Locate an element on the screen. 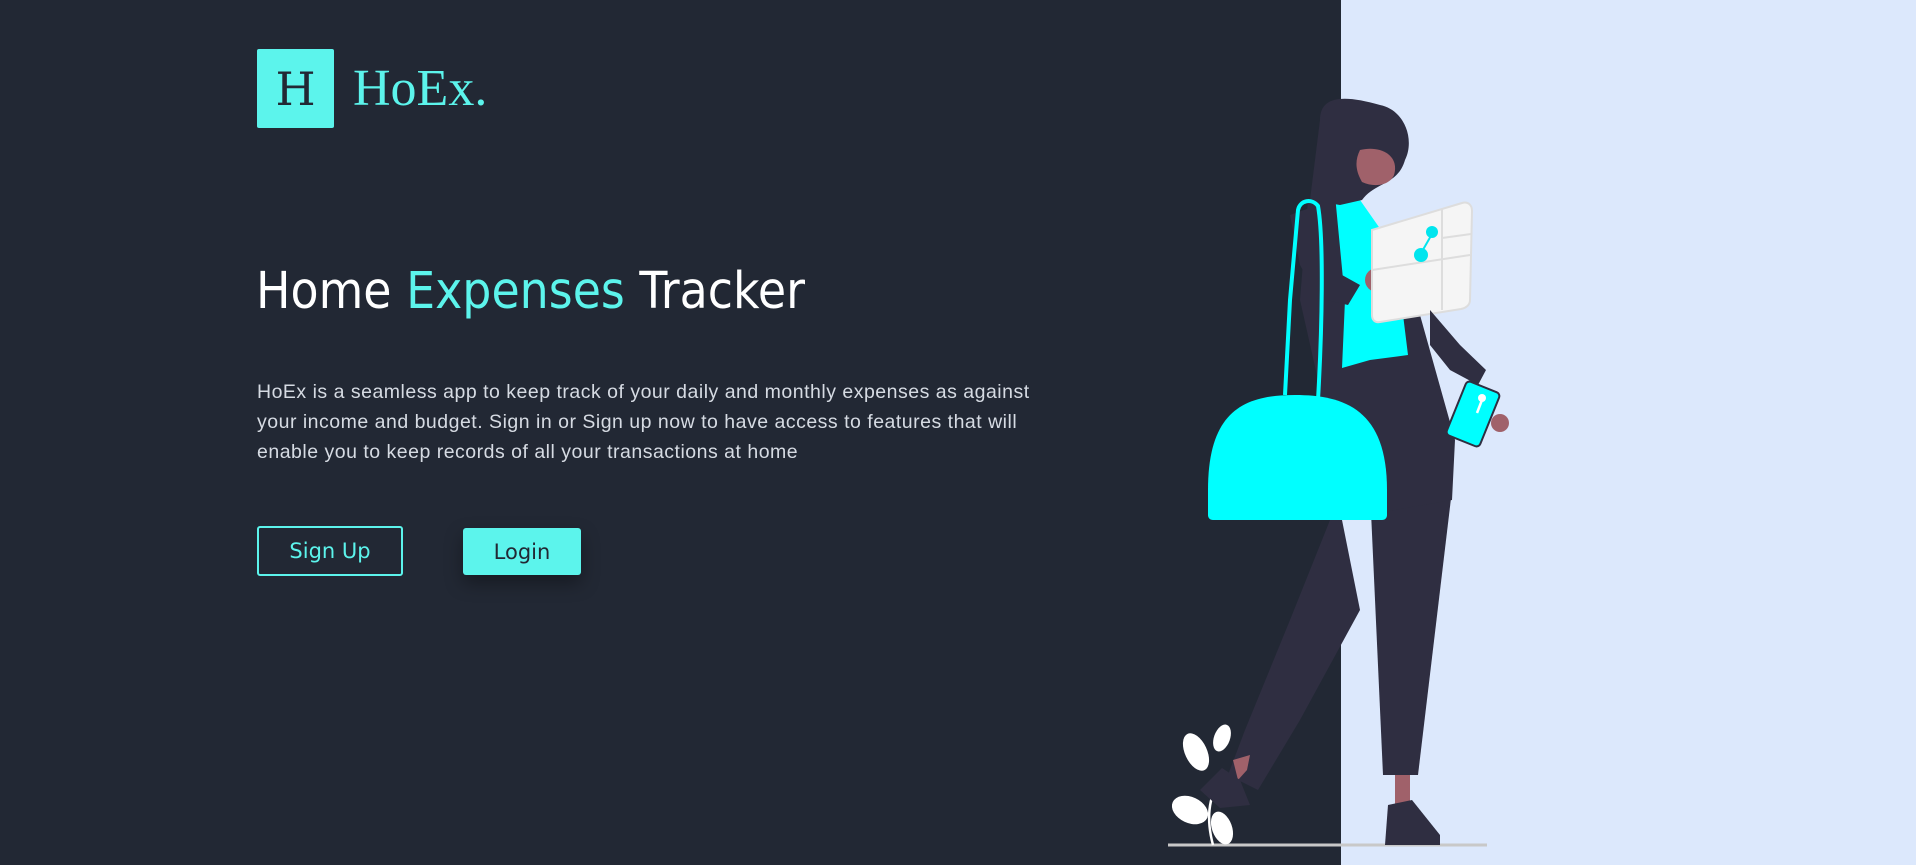  logo-text: HoEx. is located at coordinates (420, 88).